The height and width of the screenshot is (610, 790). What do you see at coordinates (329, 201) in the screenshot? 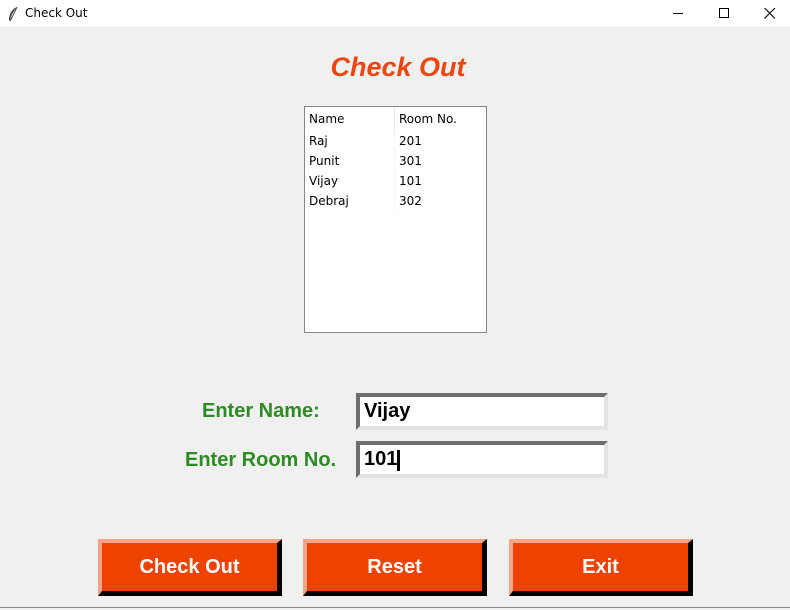
I see `cell-name: Debraj` at bounding box center [329, 201].